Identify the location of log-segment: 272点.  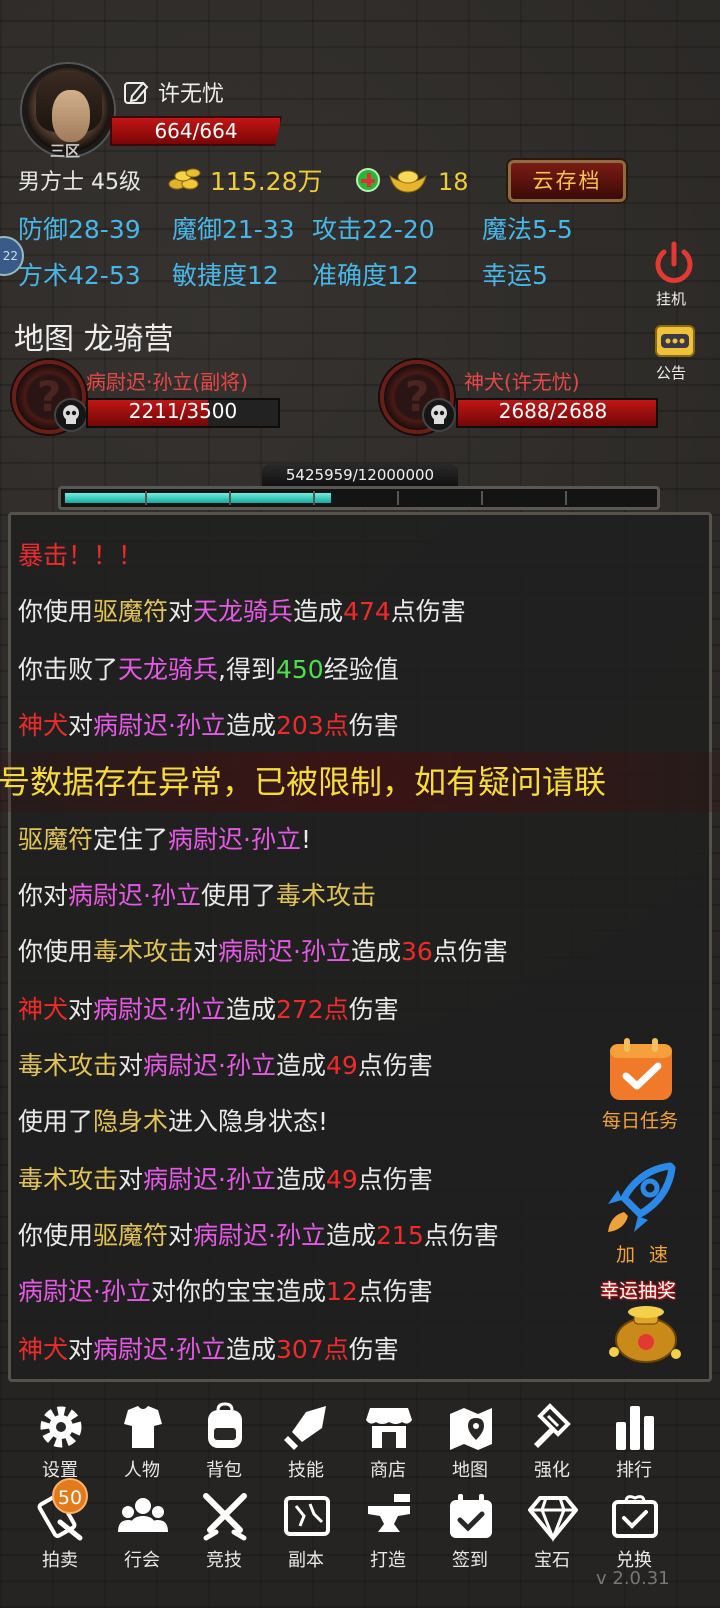
(312, 1009).